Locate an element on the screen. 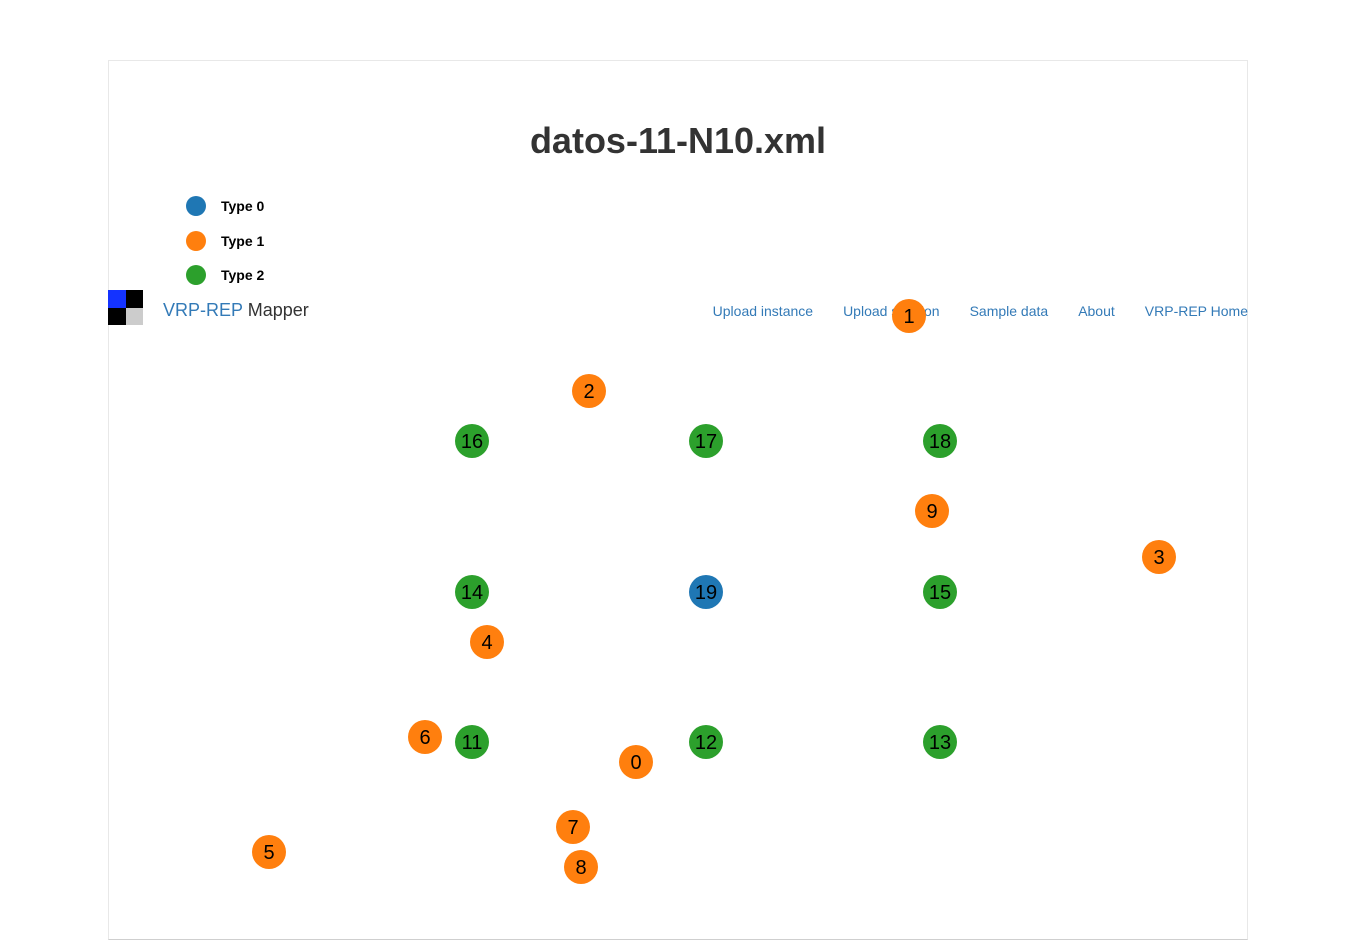 Image resolution: width=1356 pixels, height=940 pixels. map-node-3: 3 is located at coordinates (1159, 557).